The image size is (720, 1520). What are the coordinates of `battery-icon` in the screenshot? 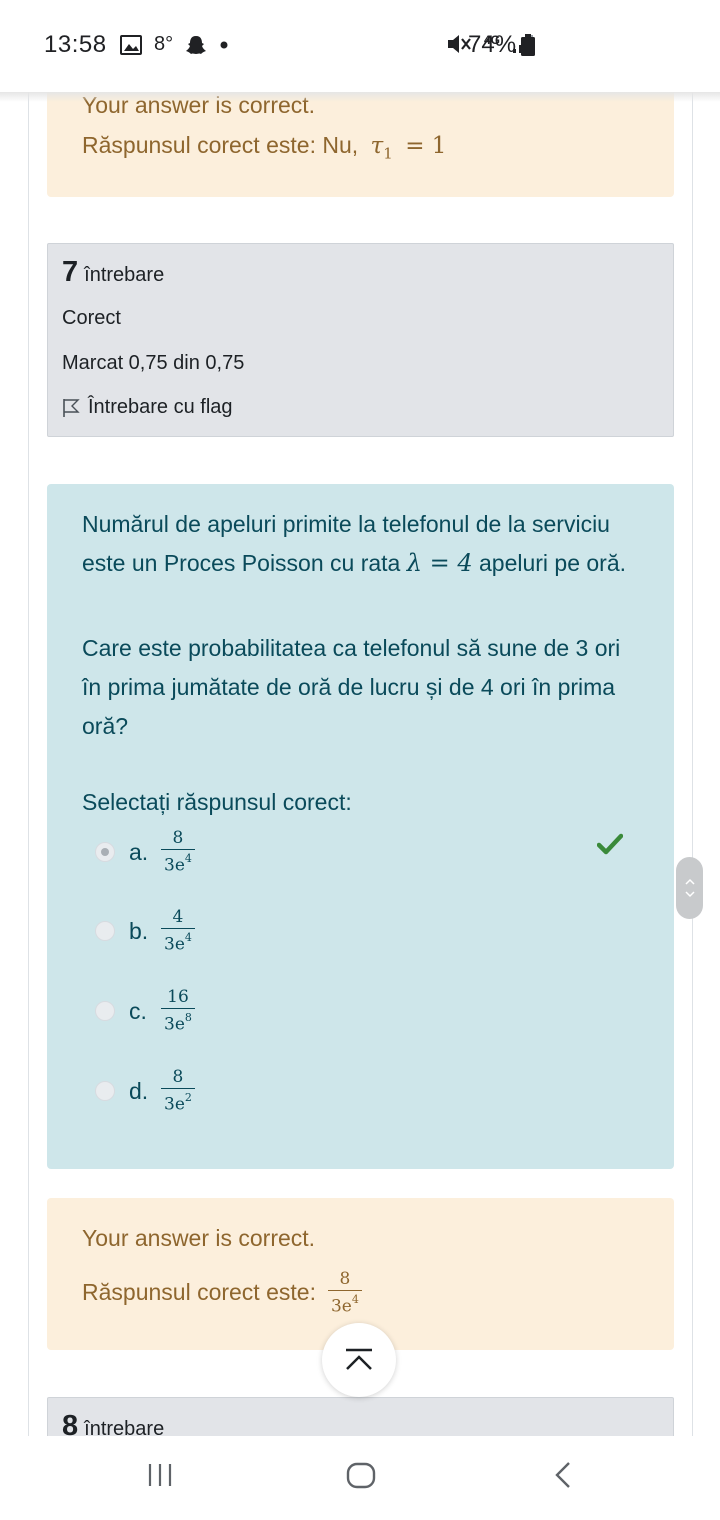 It's located at (528, 45).